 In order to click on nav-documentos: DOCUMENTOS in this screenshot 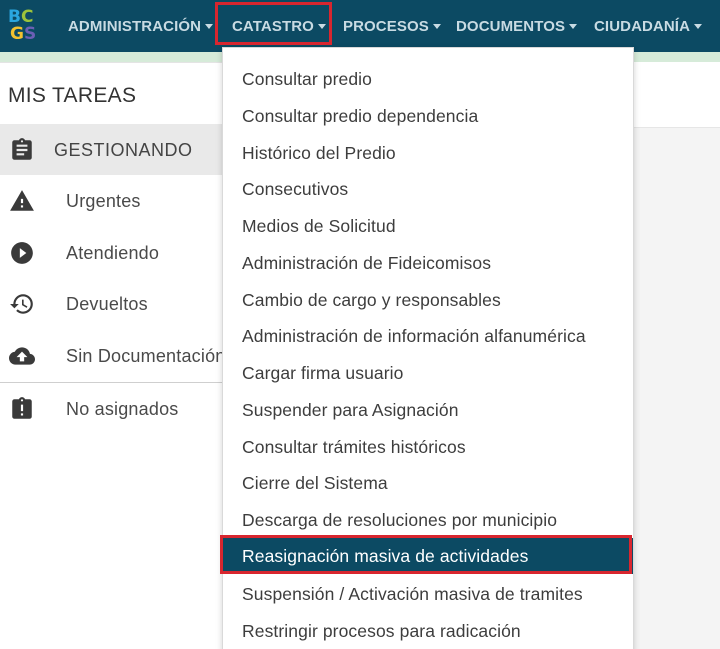, I will do `click(517, 26)`.